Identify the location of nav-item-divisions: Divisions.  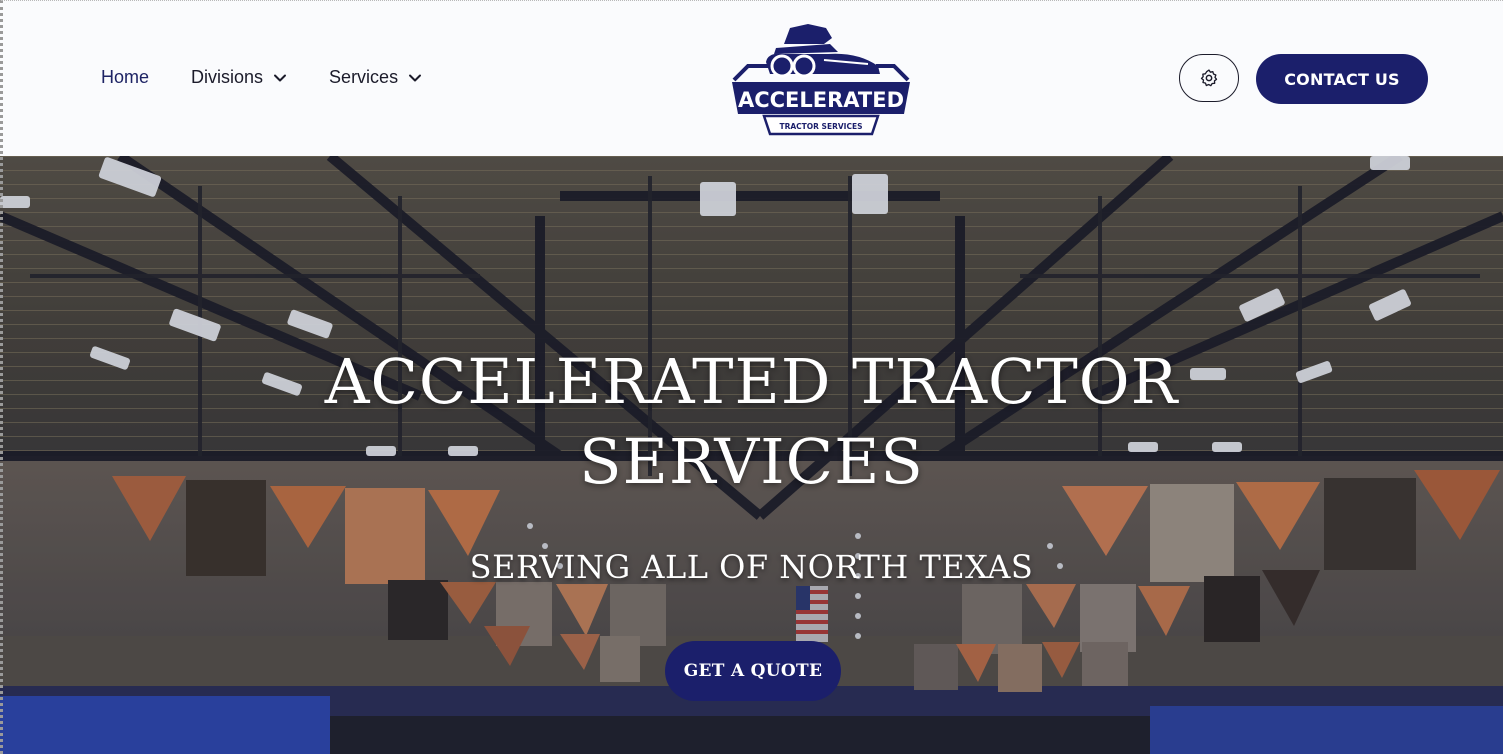
(239, 77).